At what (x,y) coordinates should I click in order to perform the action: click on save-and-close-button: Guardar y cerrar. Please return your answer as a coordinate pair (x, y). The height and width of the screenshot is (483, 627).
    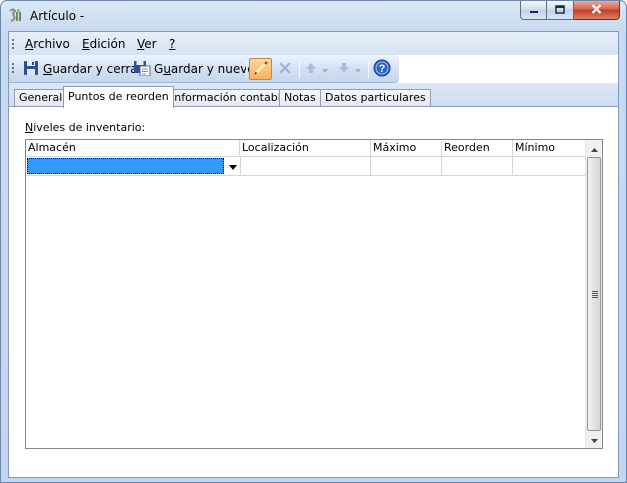
    Looking at the image, I should click on (83, 69).